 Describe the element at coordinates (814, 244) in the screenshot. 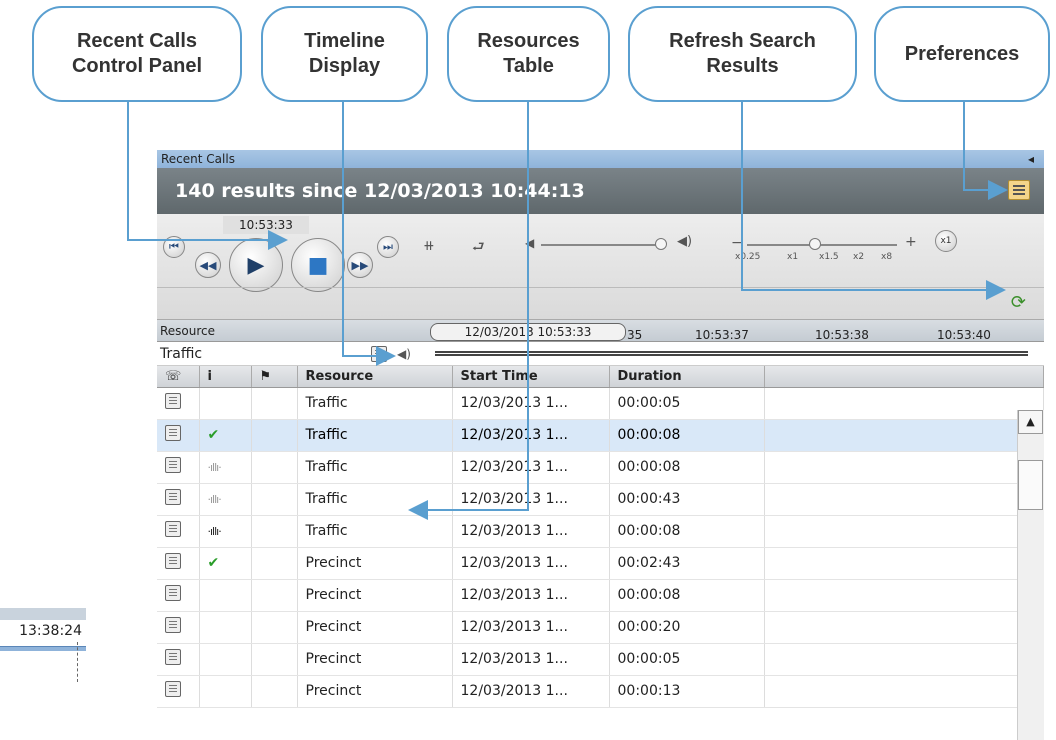

I see `speed-slider-knob` at that location.